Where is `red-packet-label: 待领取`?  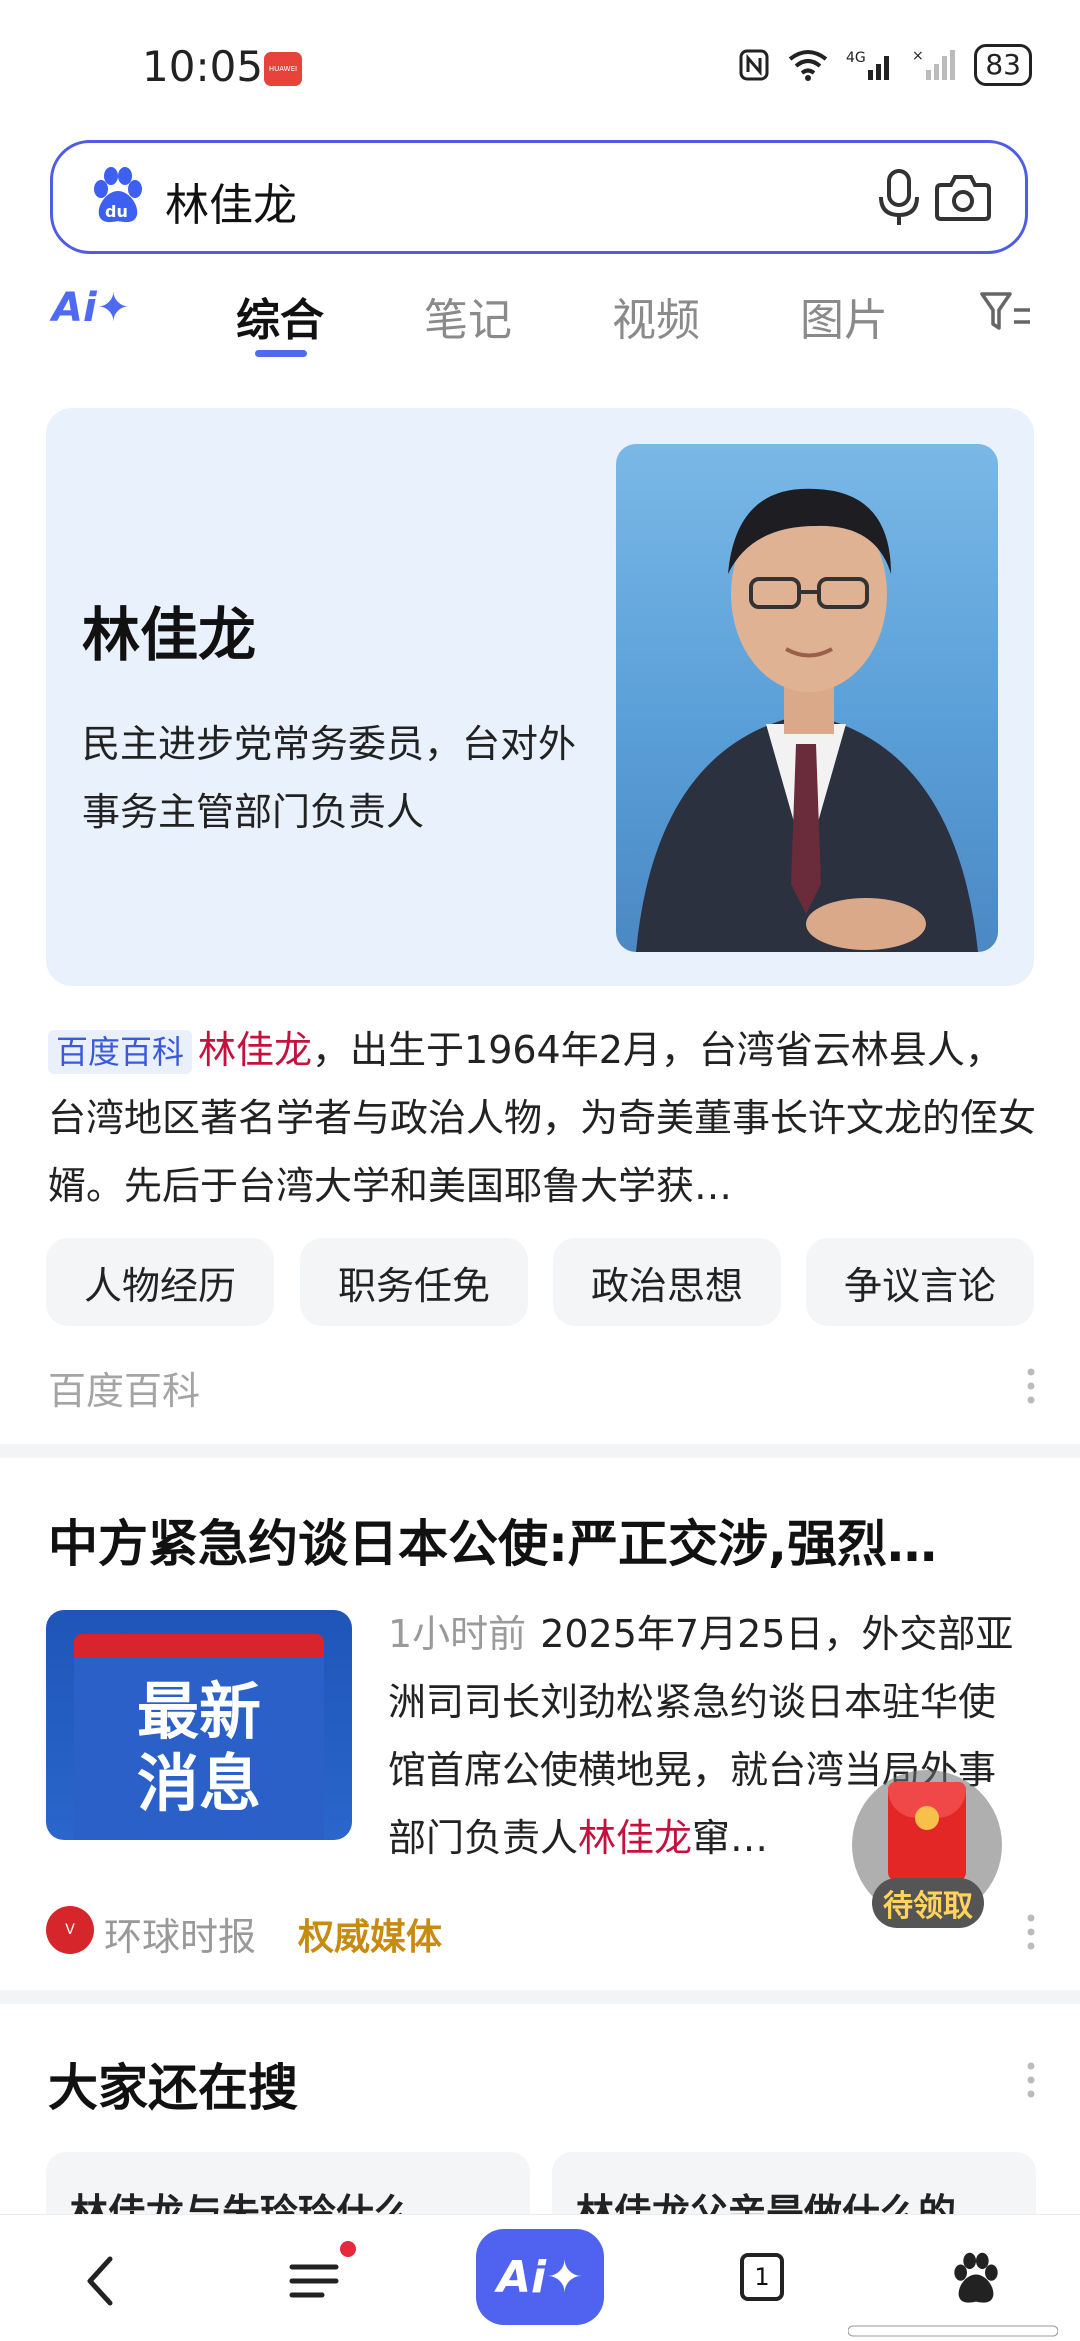
red-packet-label: 待领取 is located at coordinates (928, 1903).